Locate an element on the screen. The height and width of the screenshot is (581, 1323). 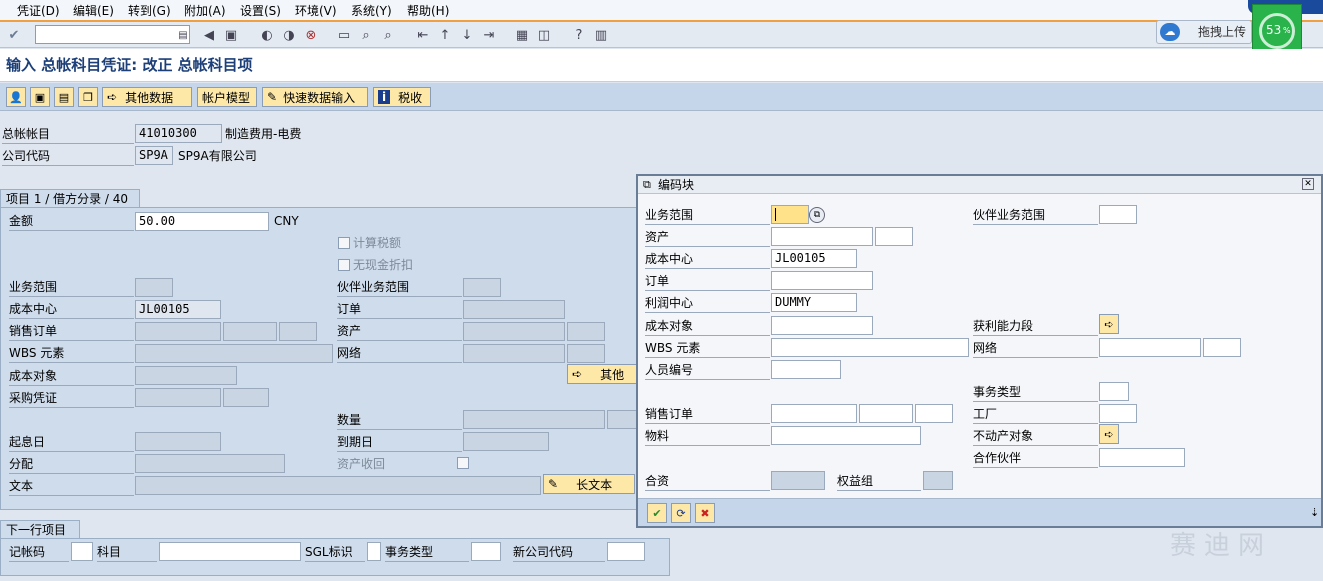
back-nav-icon: ◀ is located at coordinates (209, 35).